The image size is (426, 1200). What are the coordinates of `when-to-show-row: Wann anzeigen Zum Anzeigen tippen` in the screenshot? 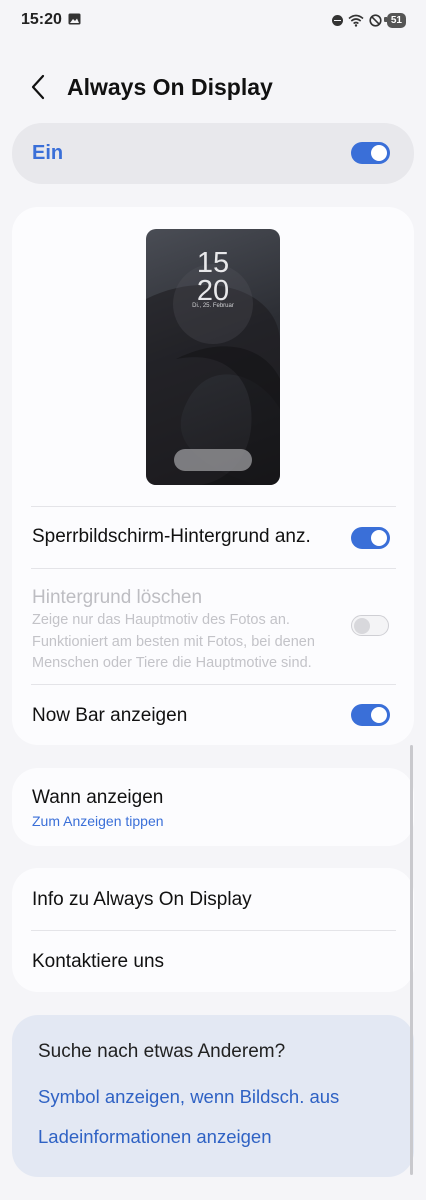 It's located at (213, 807).